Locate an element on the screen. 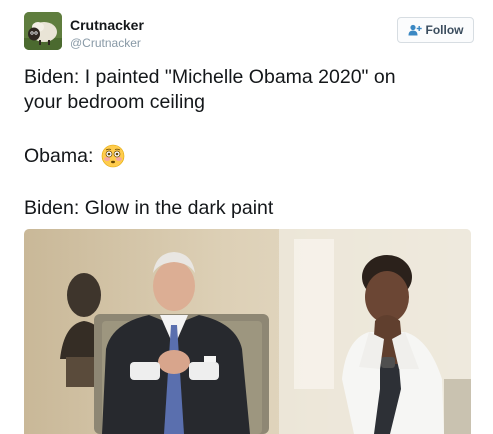 Image resolution: width=493 pixels, height=434 pixels. add-user-icon is located at coordinates (415, 30).